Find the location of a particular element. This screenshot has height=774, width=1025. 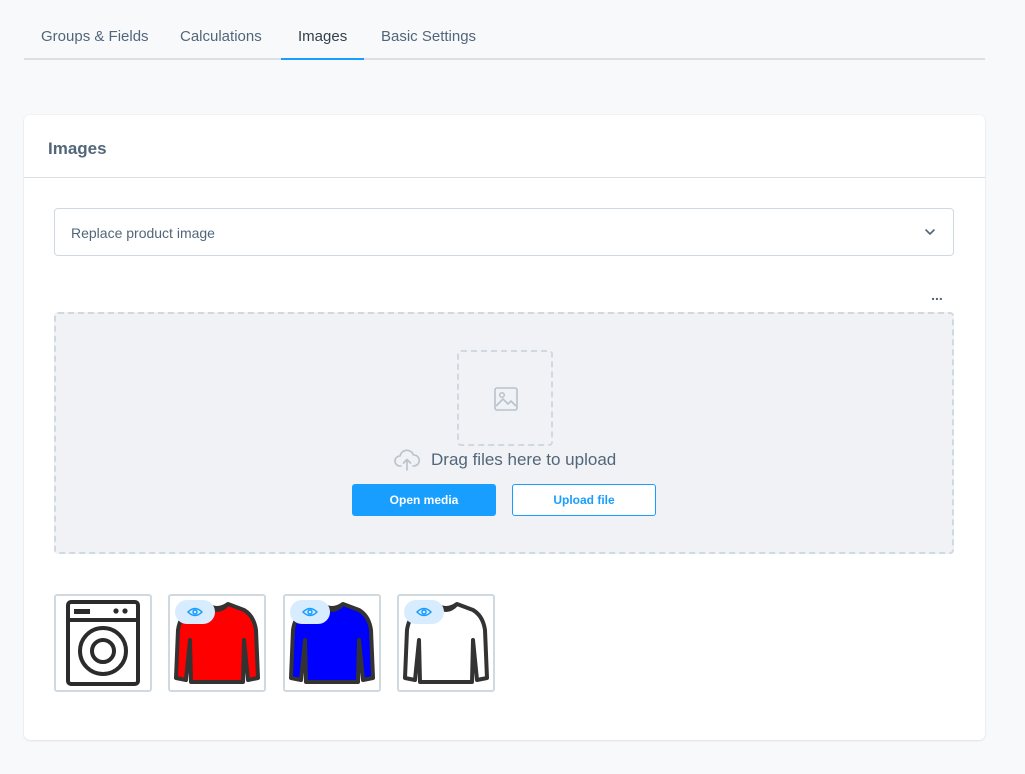

card-title: Images is located at coordinates (77, 148).